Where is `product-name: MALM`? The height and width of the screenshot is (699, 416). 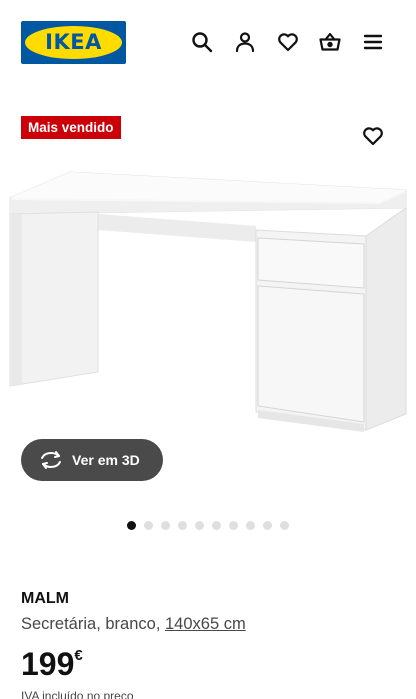 product-name: MALM is located at coordinates (45, 598).